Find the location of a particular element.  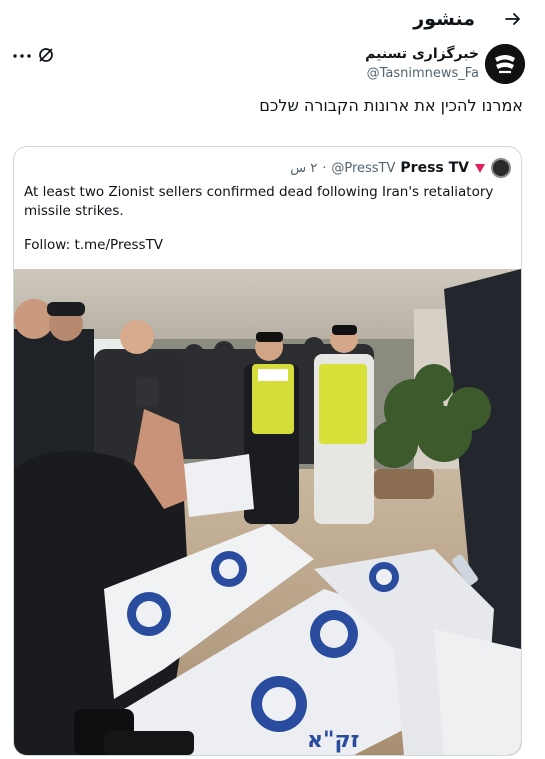

quoted-avatar is located at coordinates (501, 168).